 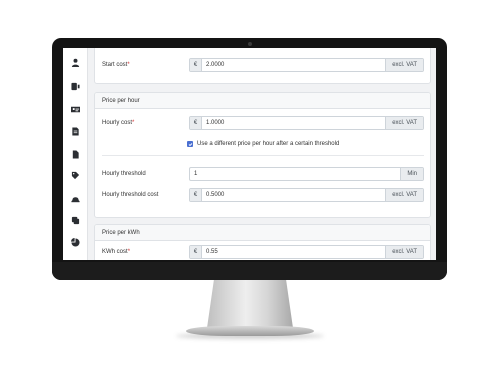 I want to click on hourly-threshold-cost-label: Hourly threshold cost, so click(x=130, y=195).